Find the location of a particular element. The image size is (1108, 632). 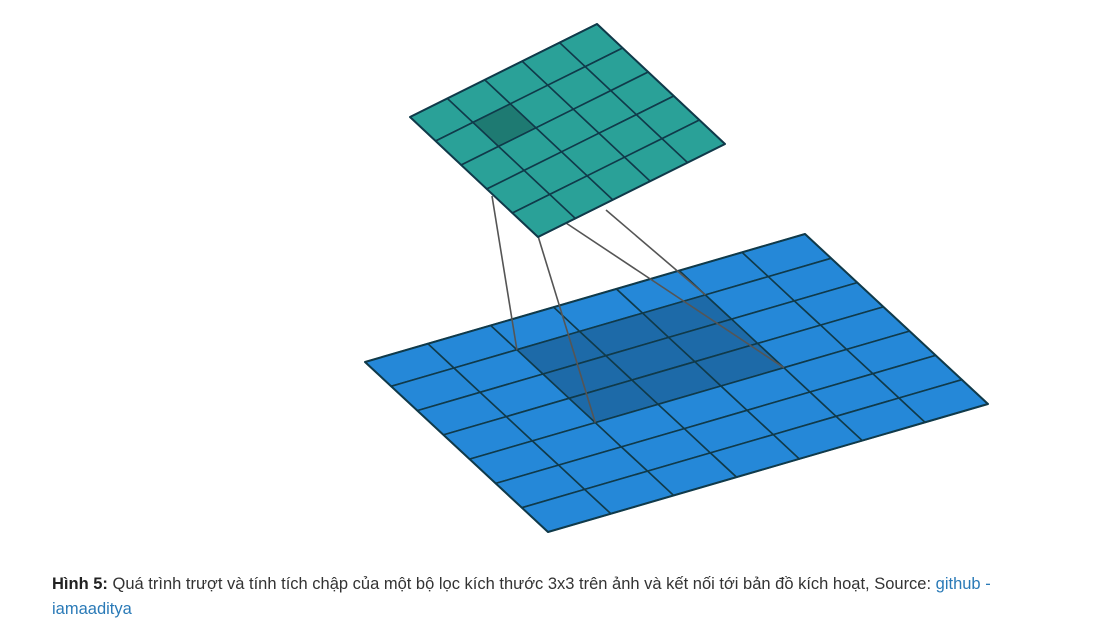

activation-map-grid is located at coordinates (567, 130).